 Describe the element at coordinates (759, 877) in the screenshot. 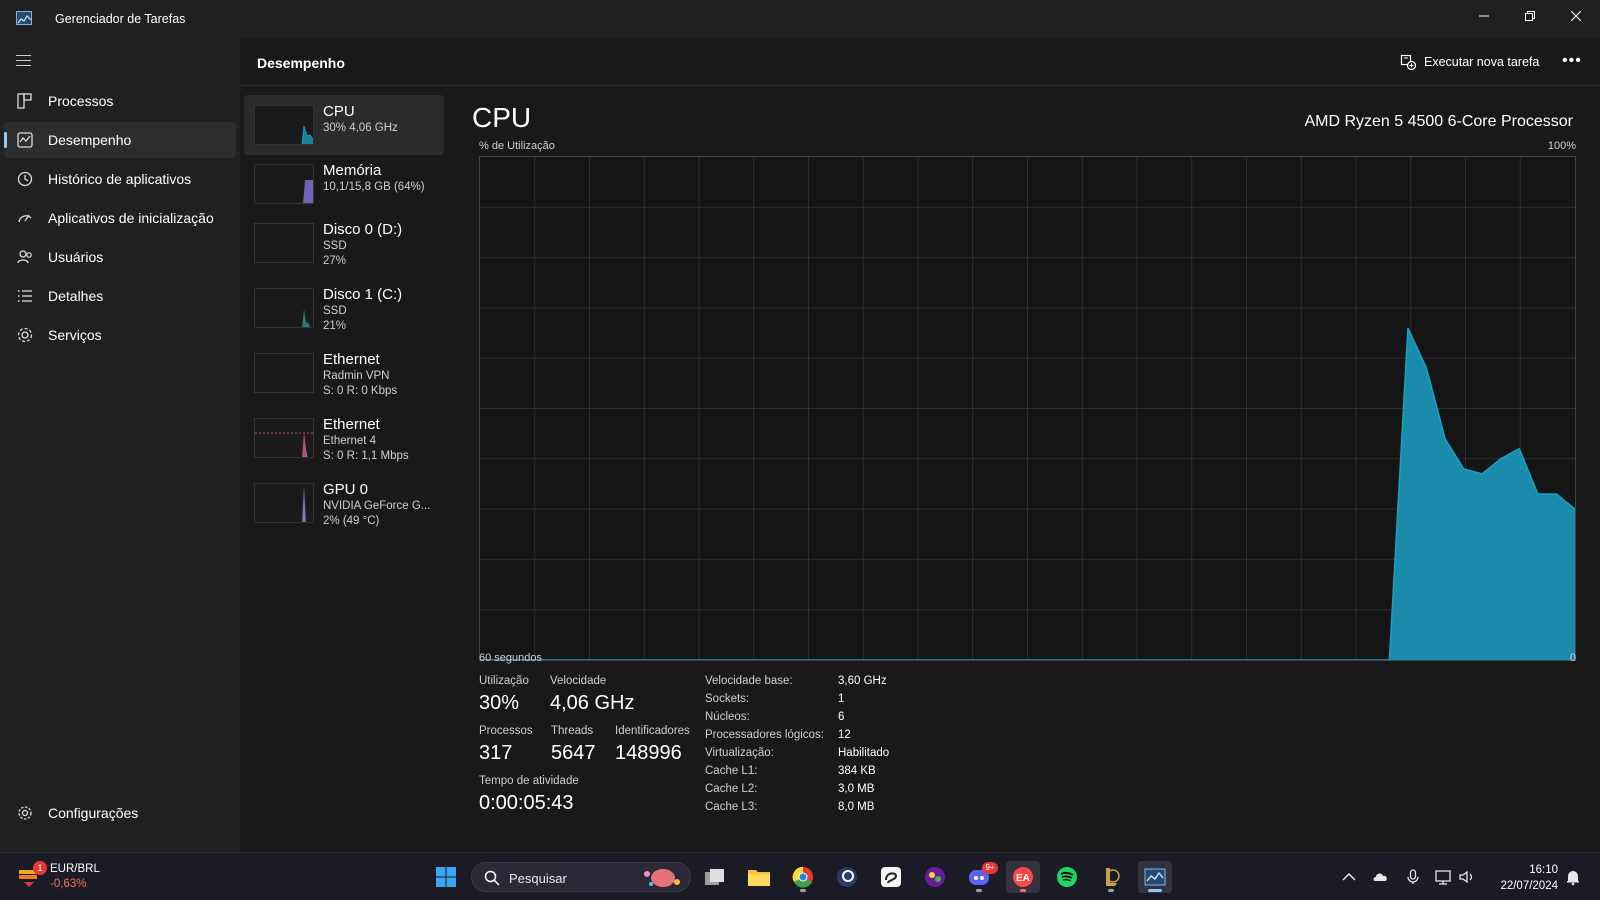

I see `taskbar-file-explorer` at that location.